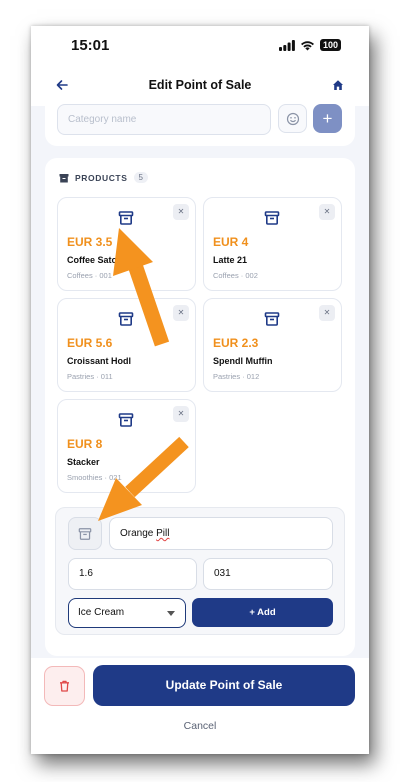 The image size is (400, 782). Describe the element at coordinates (262, 612) in the screenshot. I see `add-product-button: + Add` at that location.